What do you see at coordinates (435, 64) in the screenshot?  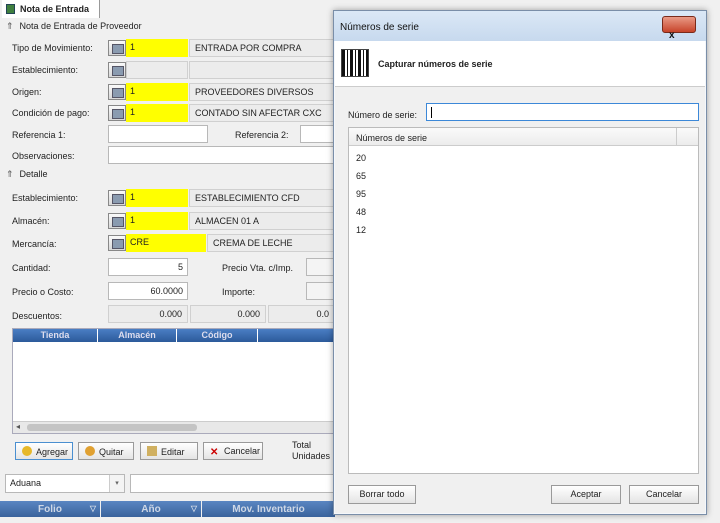 I see `dialog-heading: Capturar números de serie` at bounding box center [435, 64].